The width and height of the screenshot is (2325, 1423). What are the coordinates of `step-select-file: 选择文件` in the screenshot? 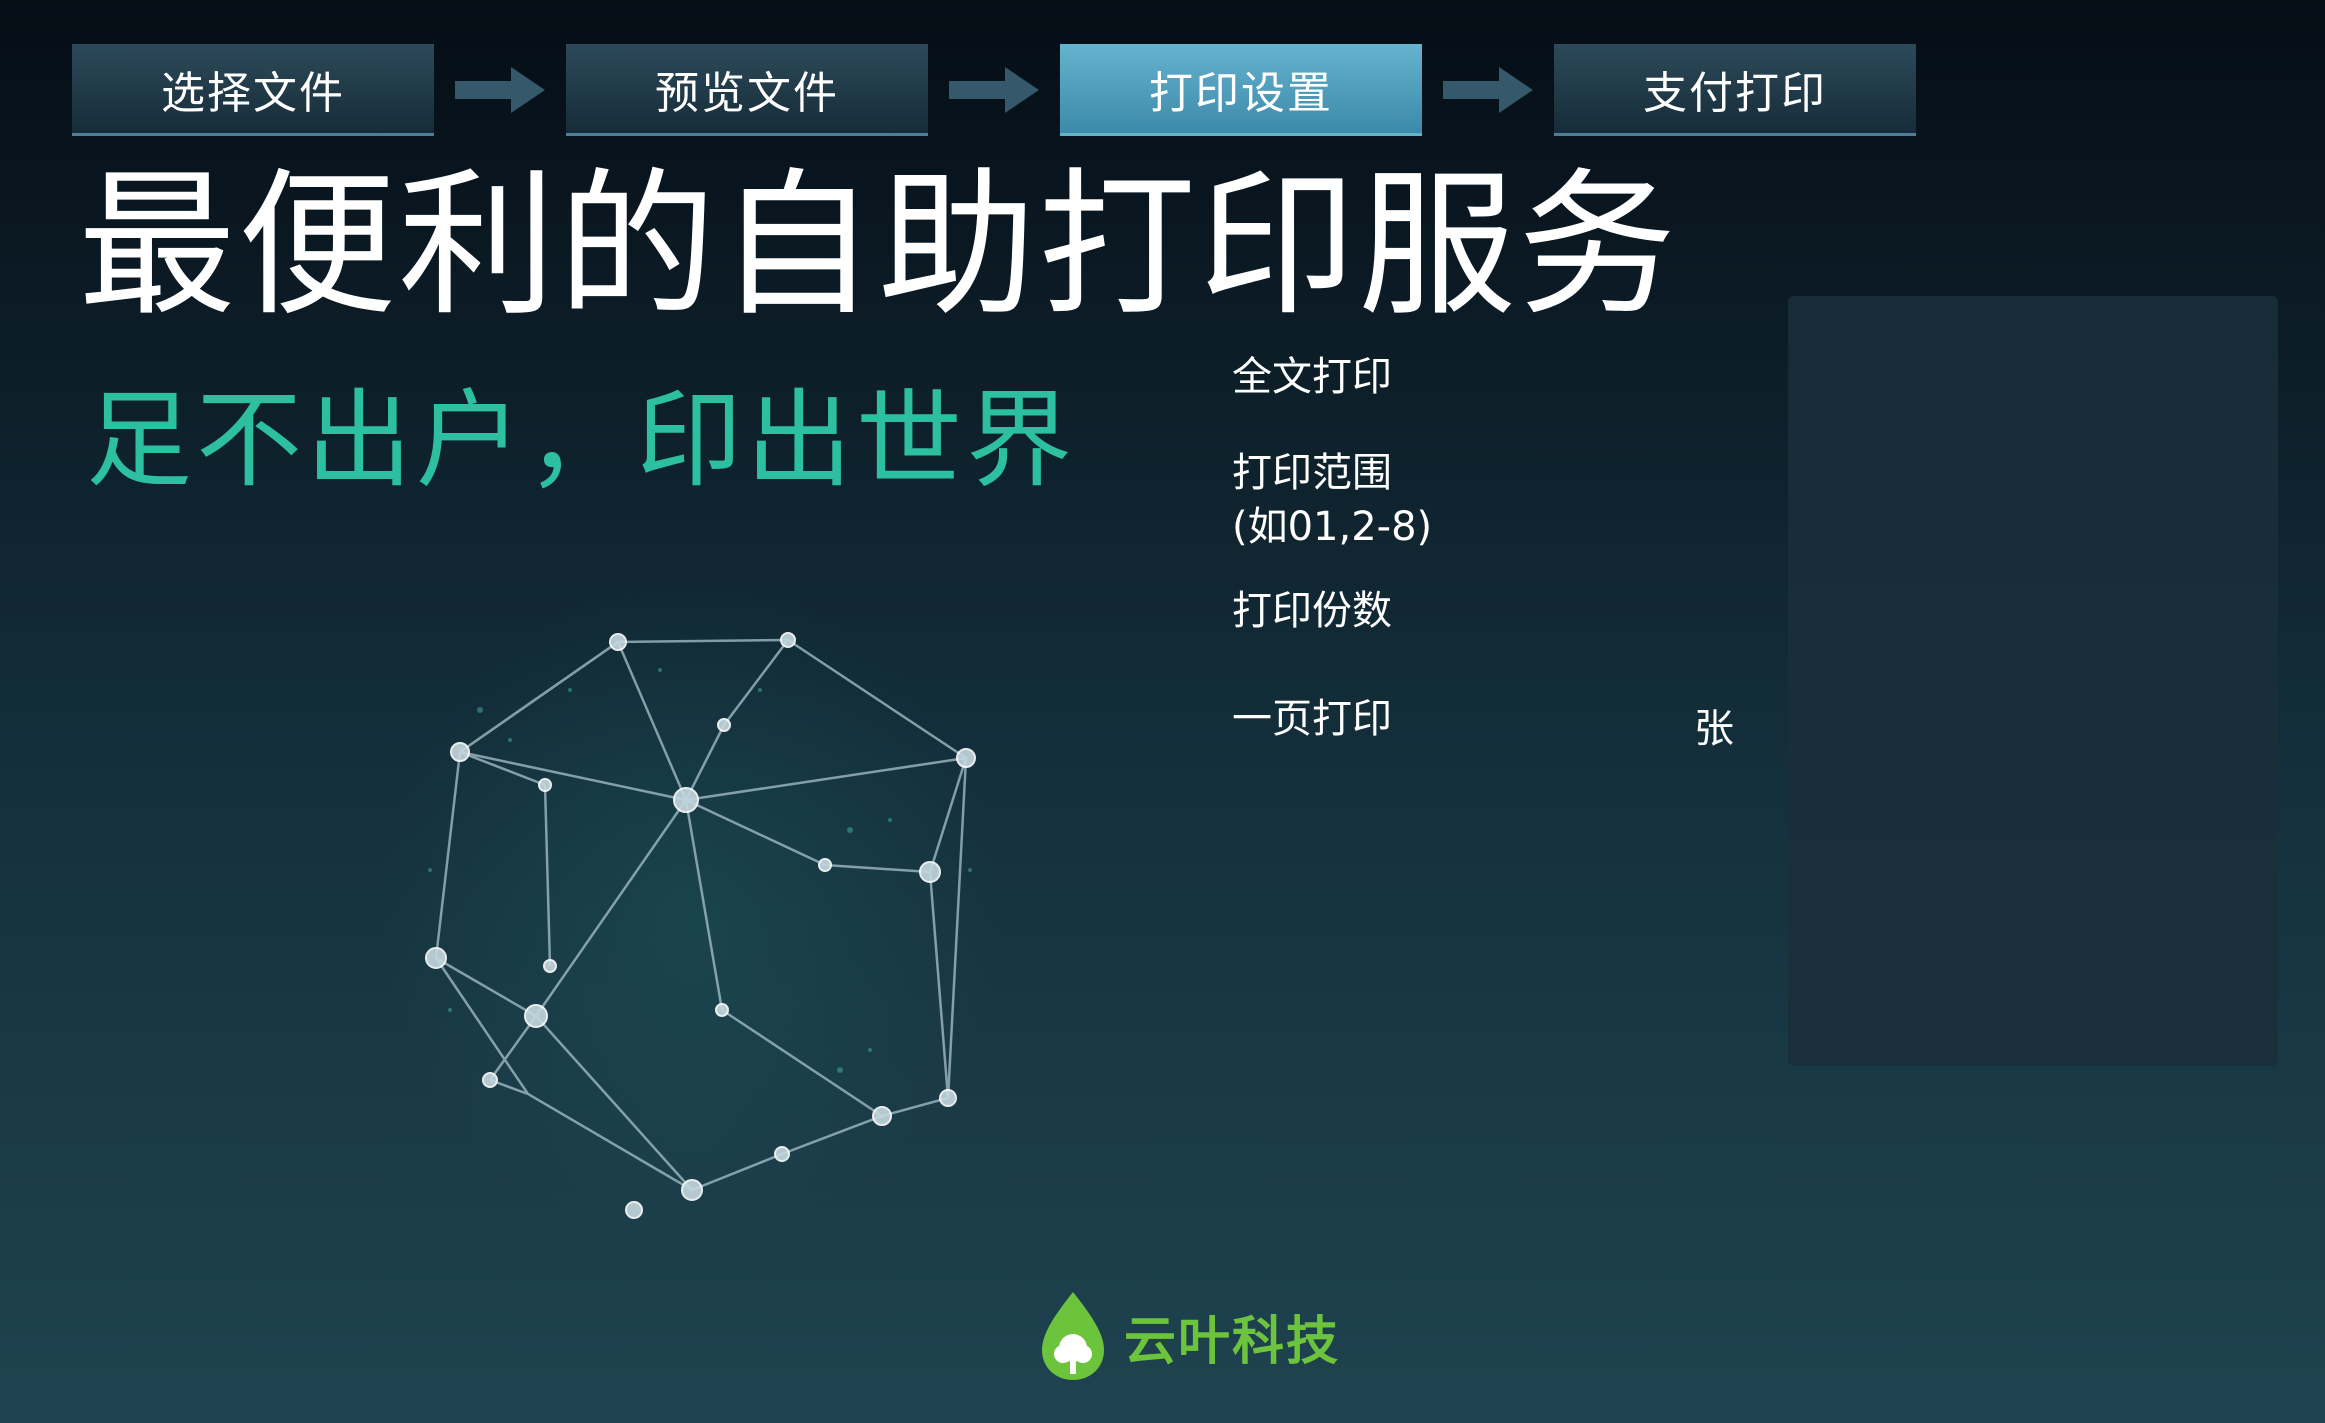 It's located at (253, 90).